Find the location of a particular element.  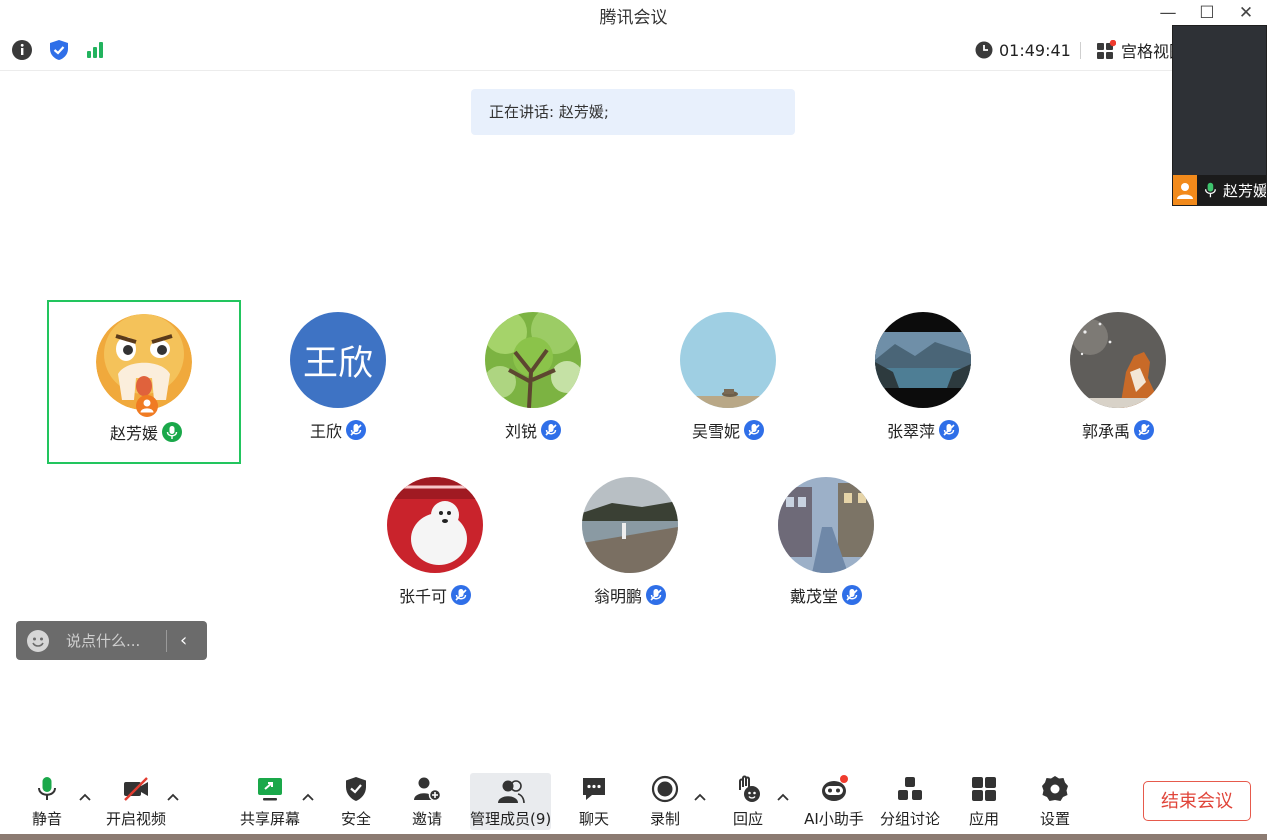

record-button: 录制 is located at coordinates (665, 799).